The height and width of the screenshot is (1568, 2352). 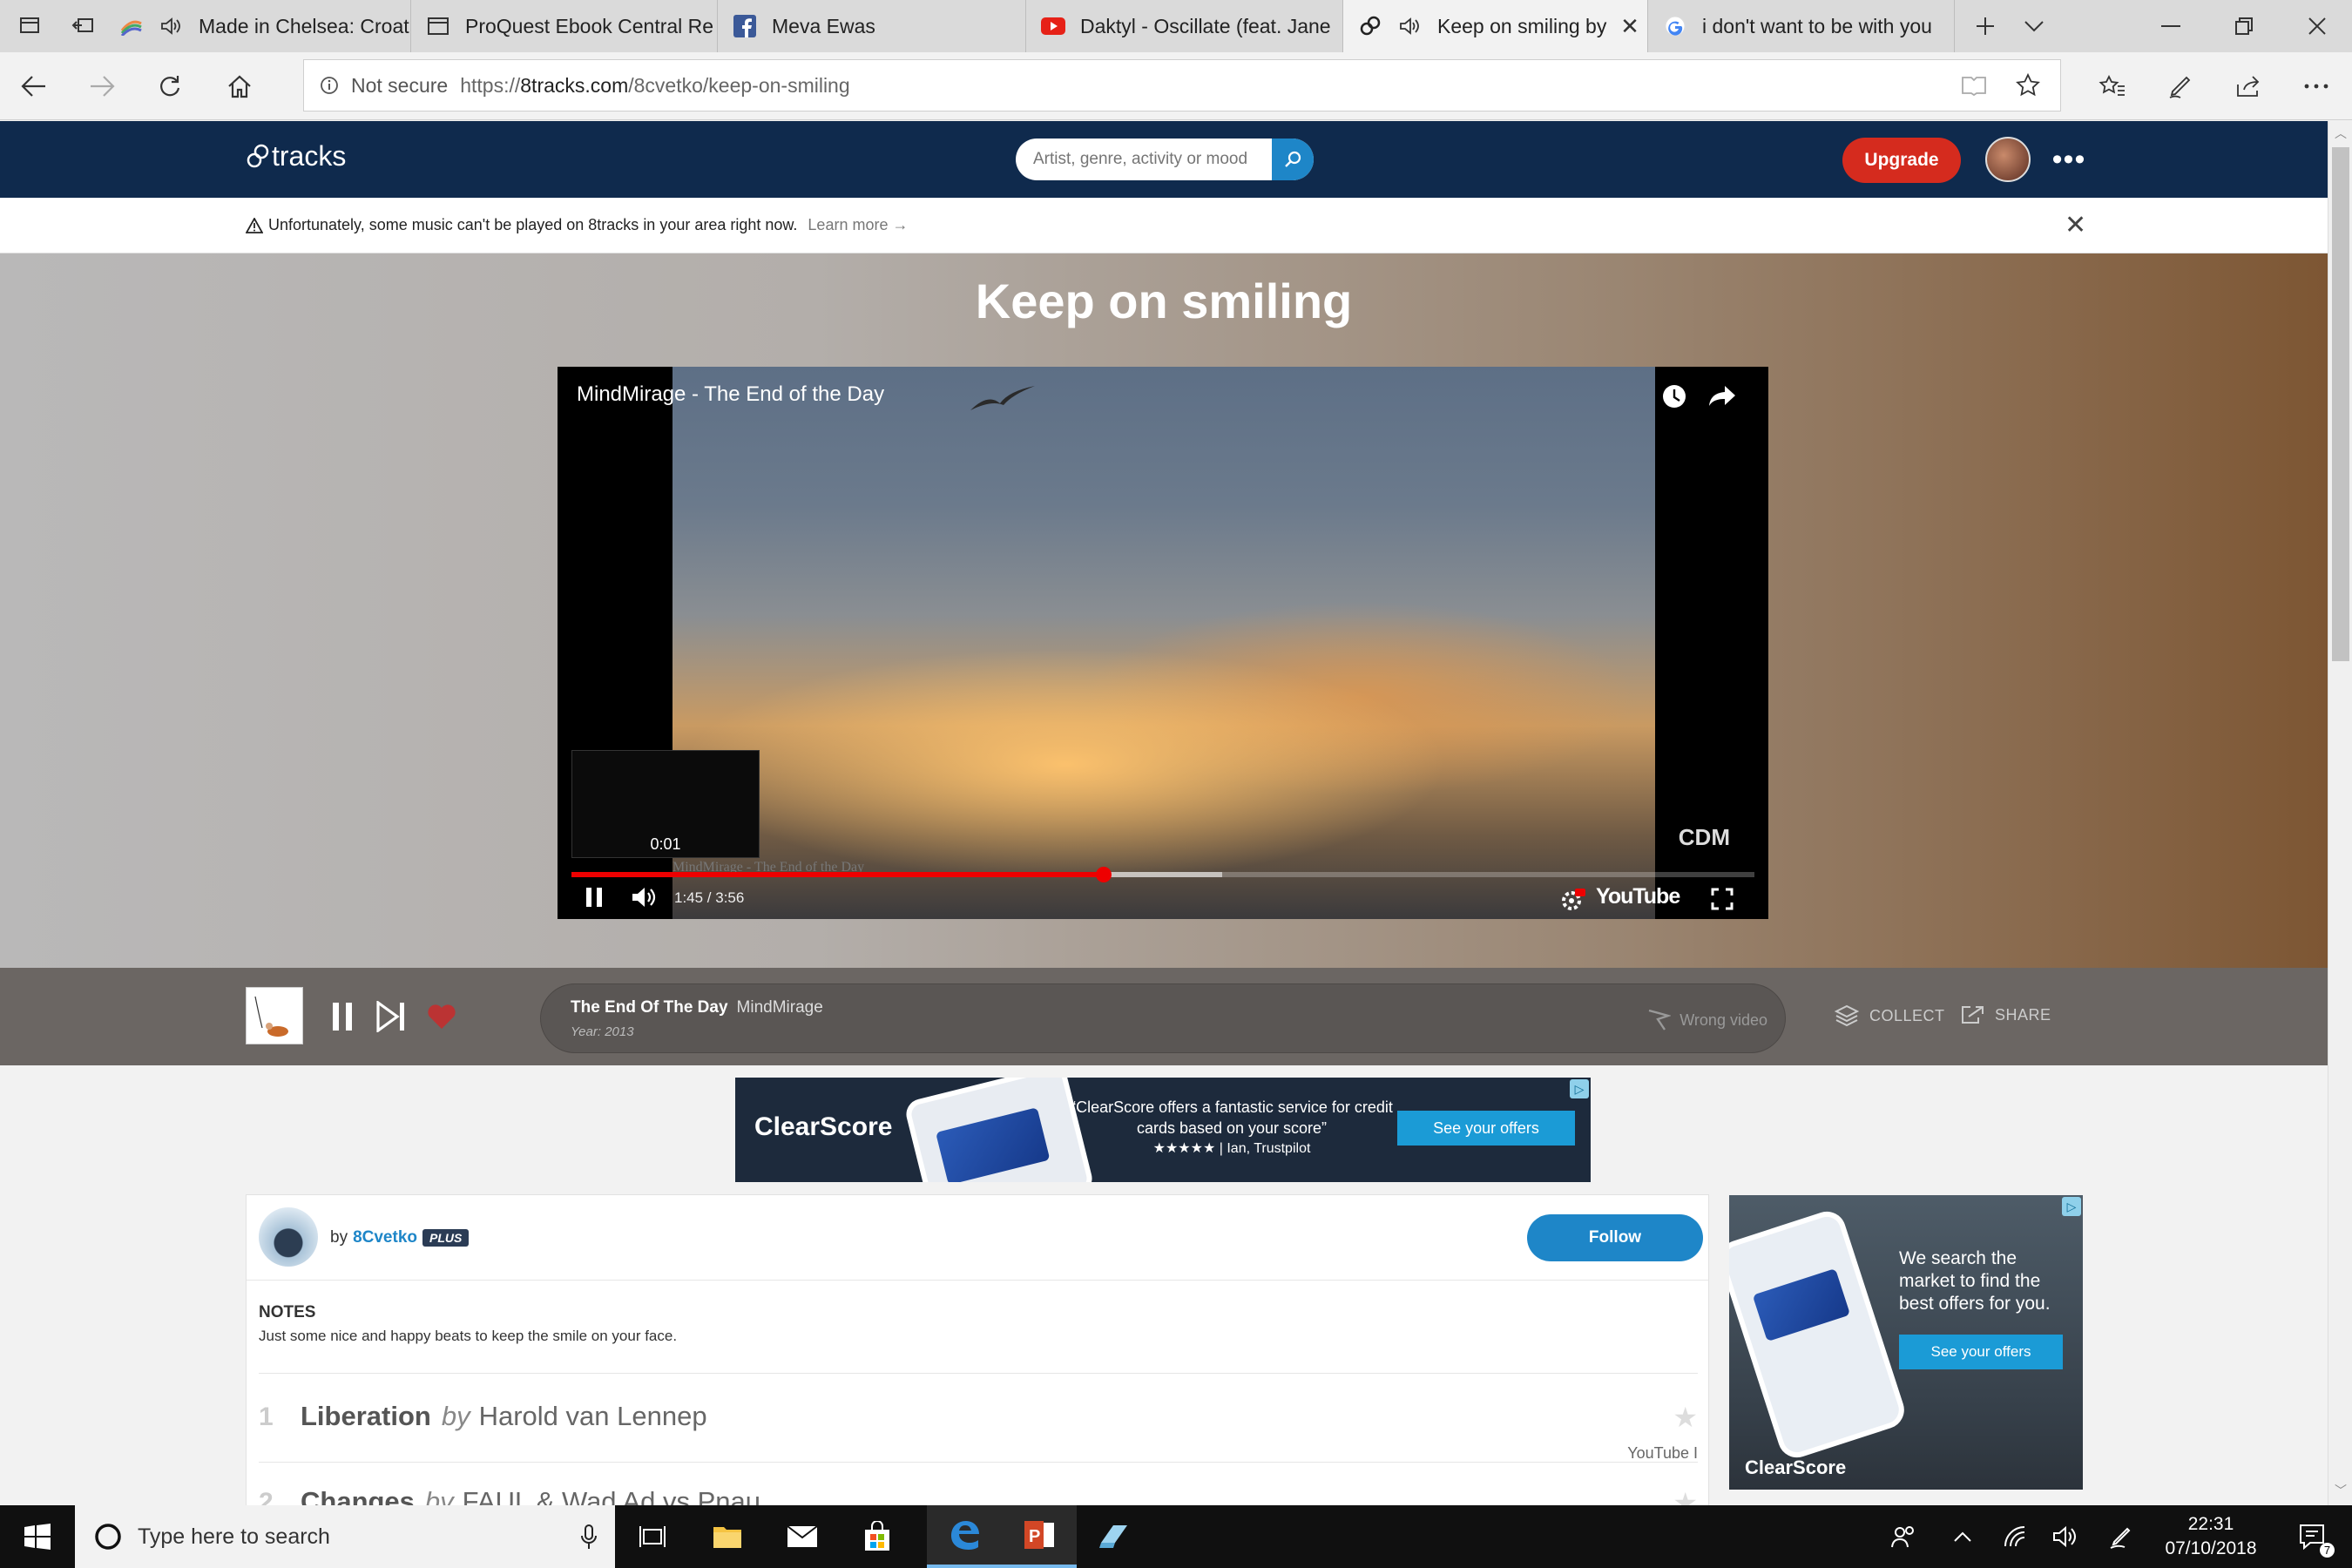 What do you see at coordinates (385, 1237) in the screenshot?
I see `owner-name-link: 8Cvetko` at bounding box center [385, 1237].